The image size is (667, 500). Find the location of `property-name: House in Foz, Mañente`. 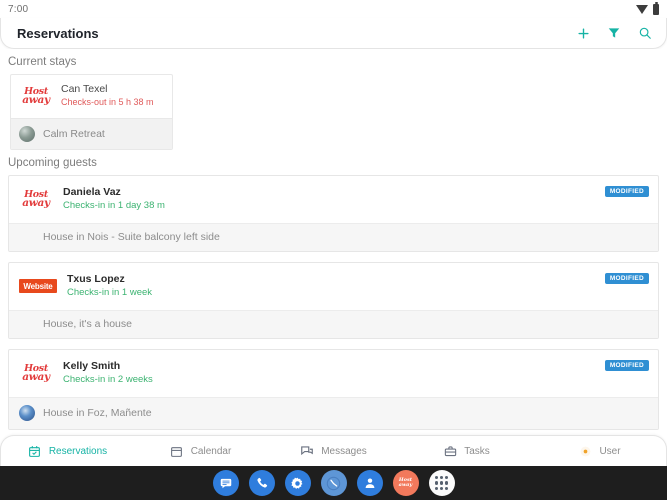

property-name: House in Foz, Mañente is located at coordinates (97, 413).